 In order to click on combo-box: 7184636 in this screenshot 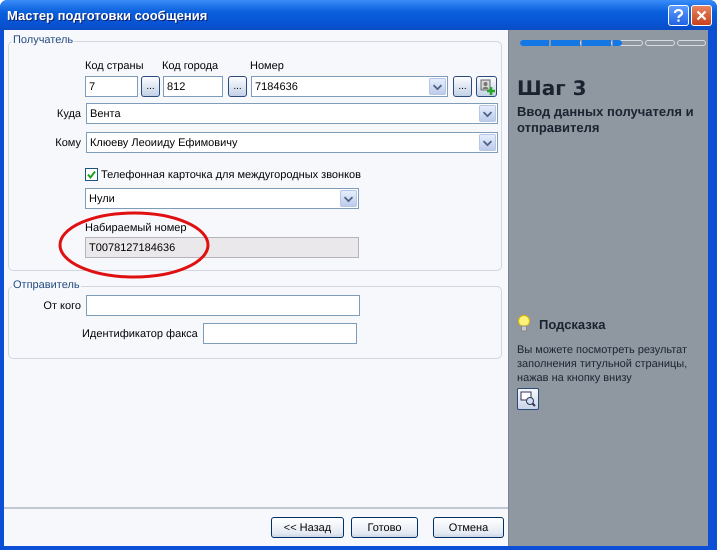, I will do `click(349, 86)`.